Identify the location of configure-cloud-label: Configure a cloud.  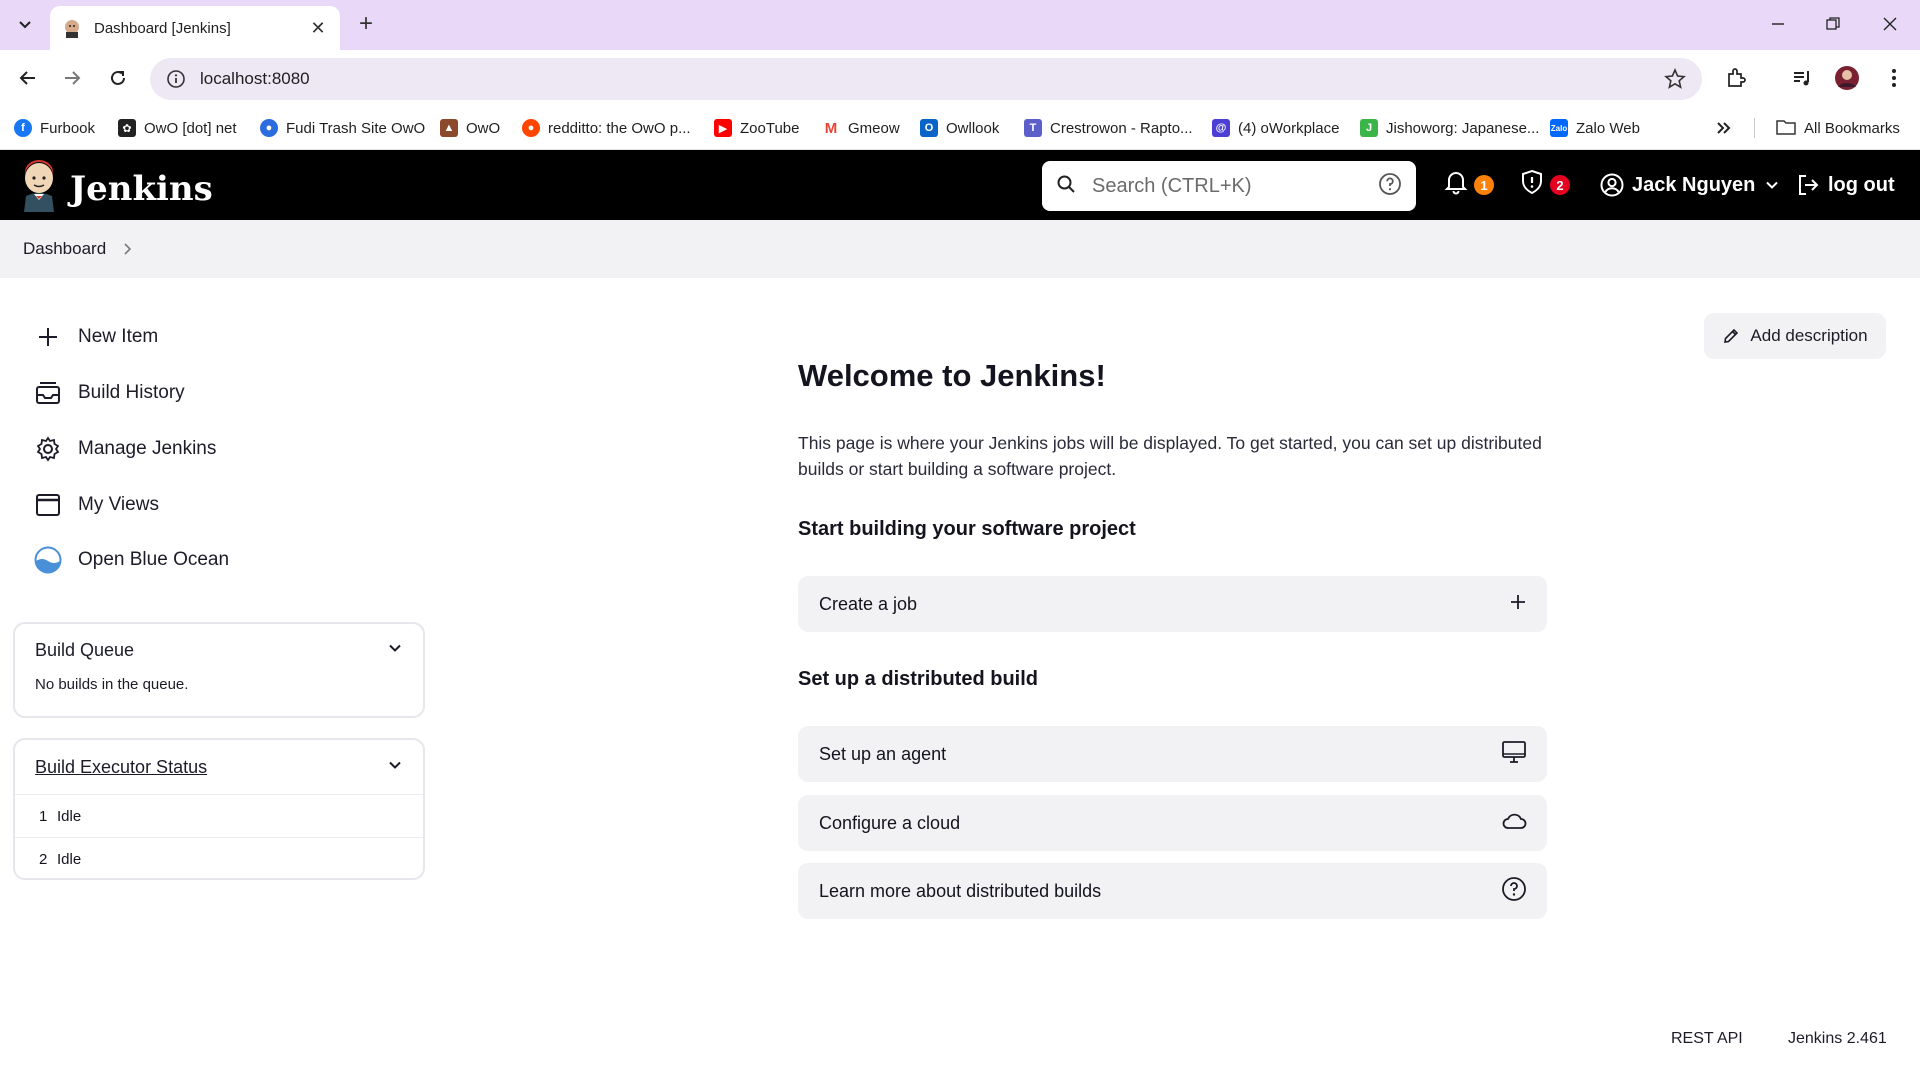
(890, 822).